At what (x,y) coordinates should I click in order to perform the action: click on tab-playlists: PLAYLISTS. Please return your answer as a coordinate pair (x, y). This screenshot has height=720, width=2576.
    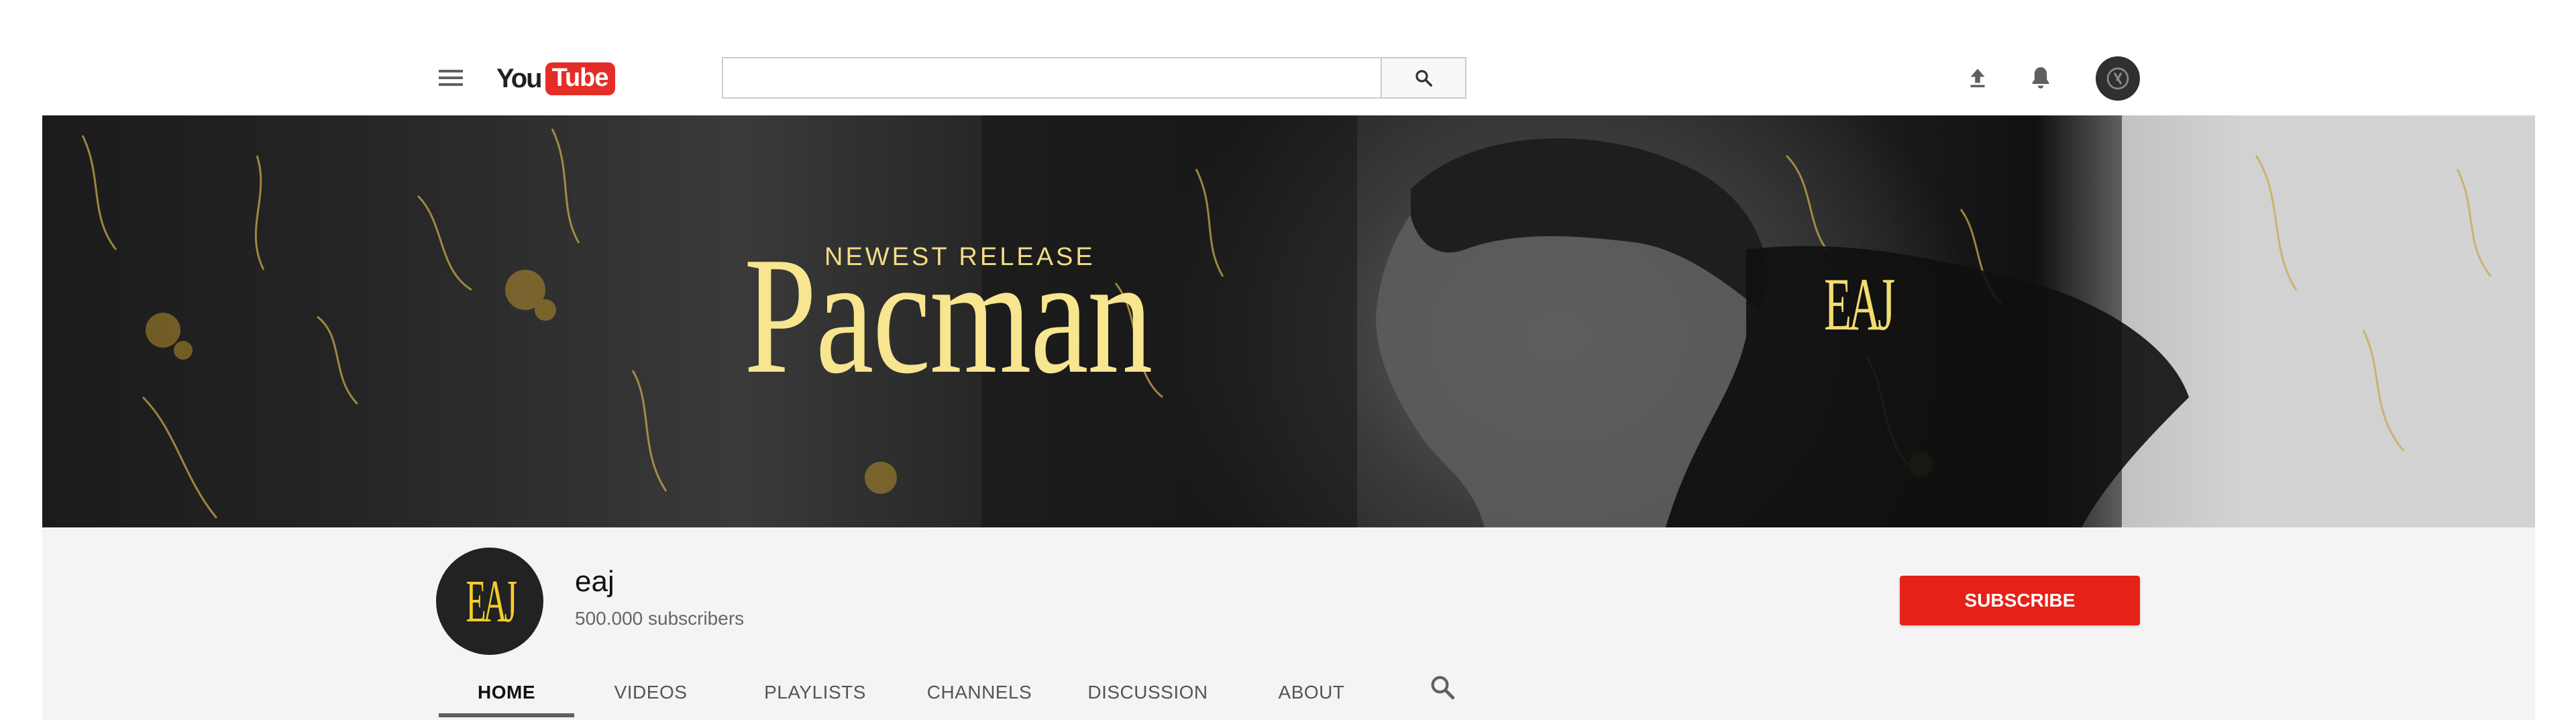
    Looking at the image, I should click on (815, 692).